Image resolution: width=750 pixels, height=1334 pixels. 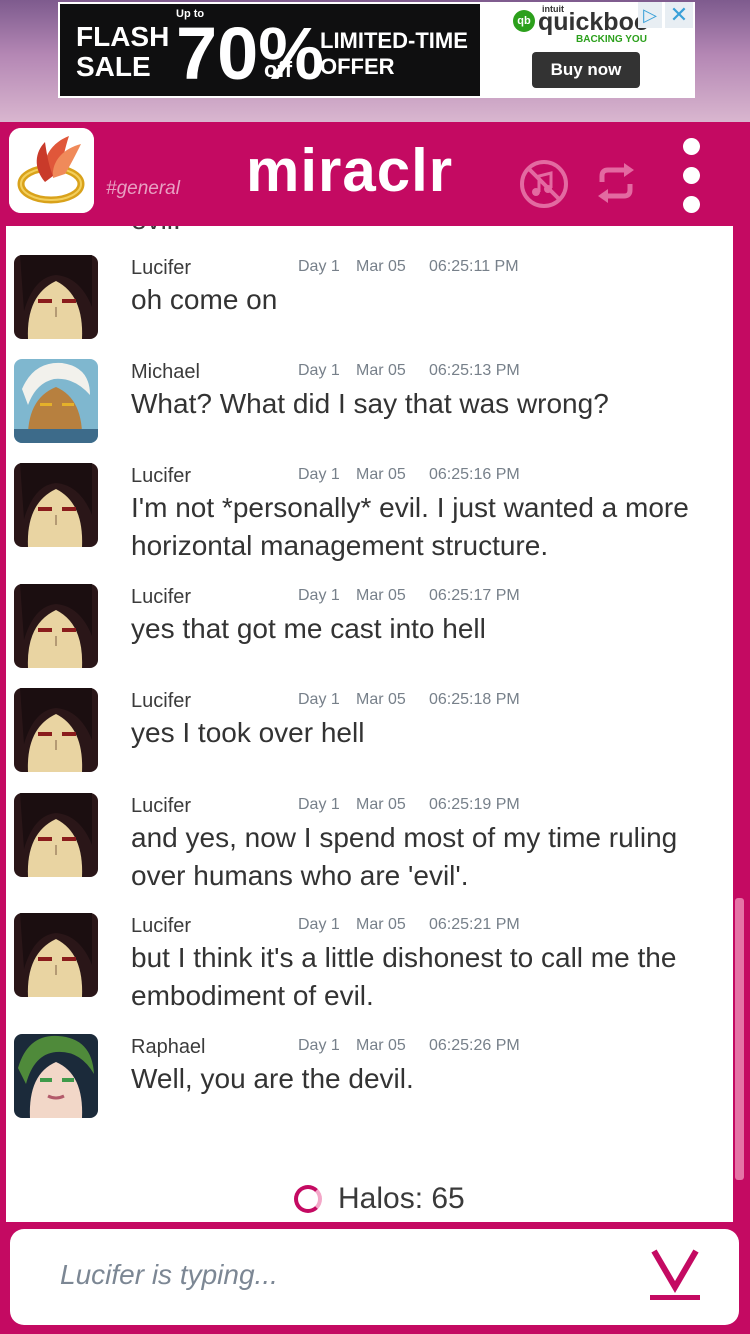 I want to click on ad-off: off, so click(x=278, y=69).